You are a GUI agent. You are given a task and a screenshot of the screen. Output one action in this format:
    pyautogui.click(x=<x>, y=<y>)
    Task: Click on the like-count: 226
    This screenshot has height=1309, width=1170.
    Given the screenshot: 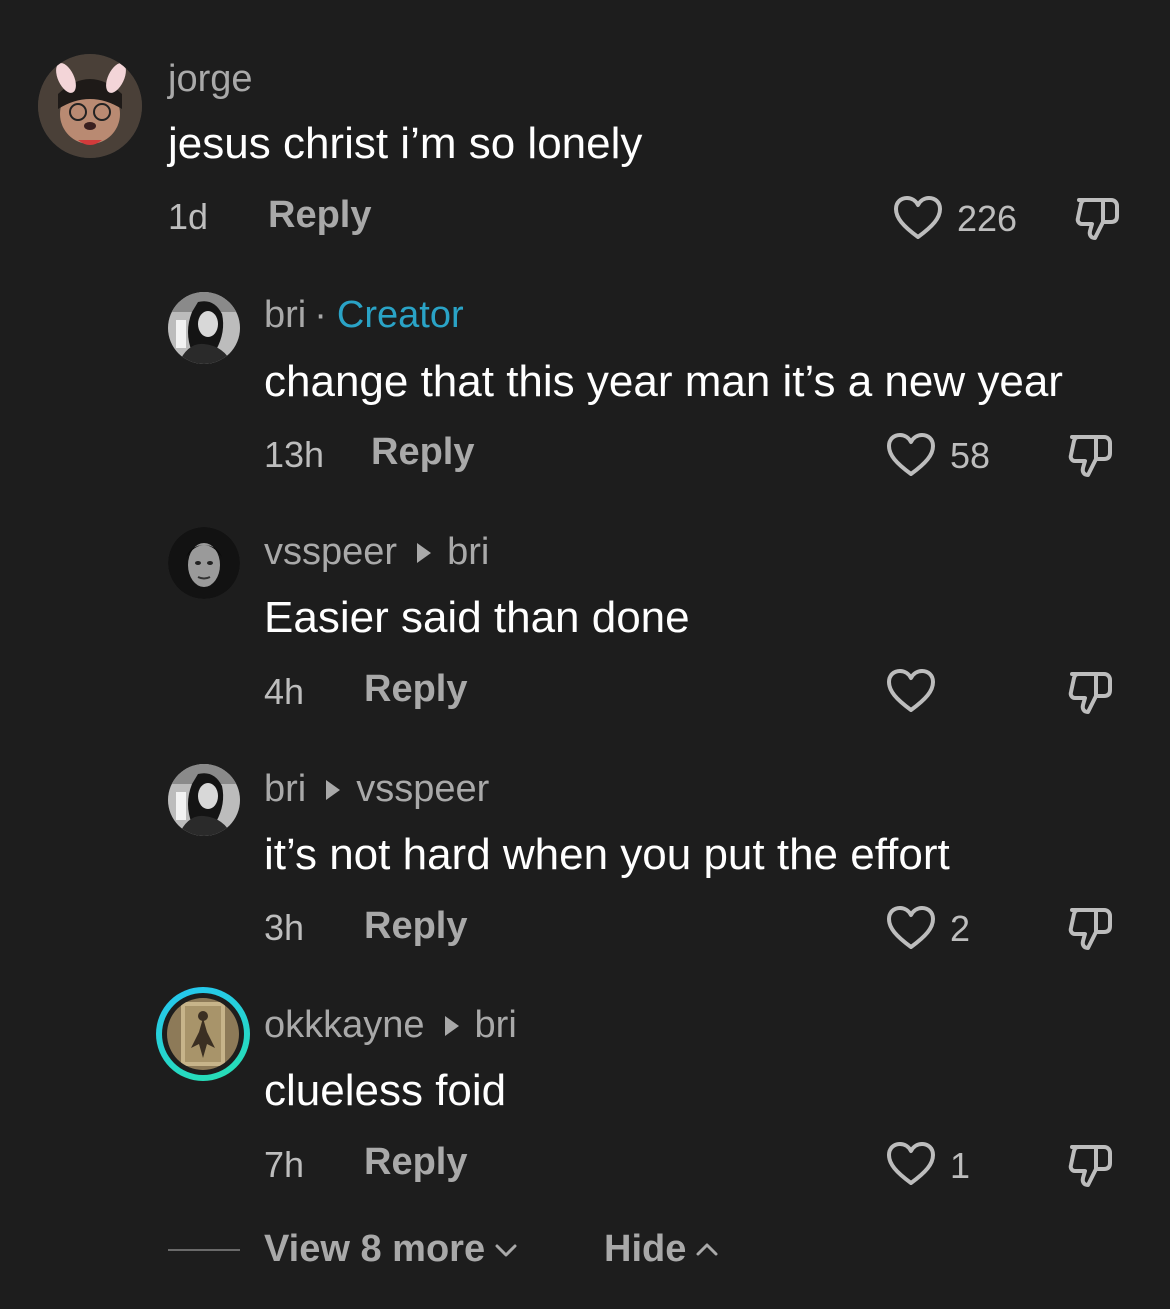 What is the action you would take?
    pyautogui.click(x=987, y=218)
    